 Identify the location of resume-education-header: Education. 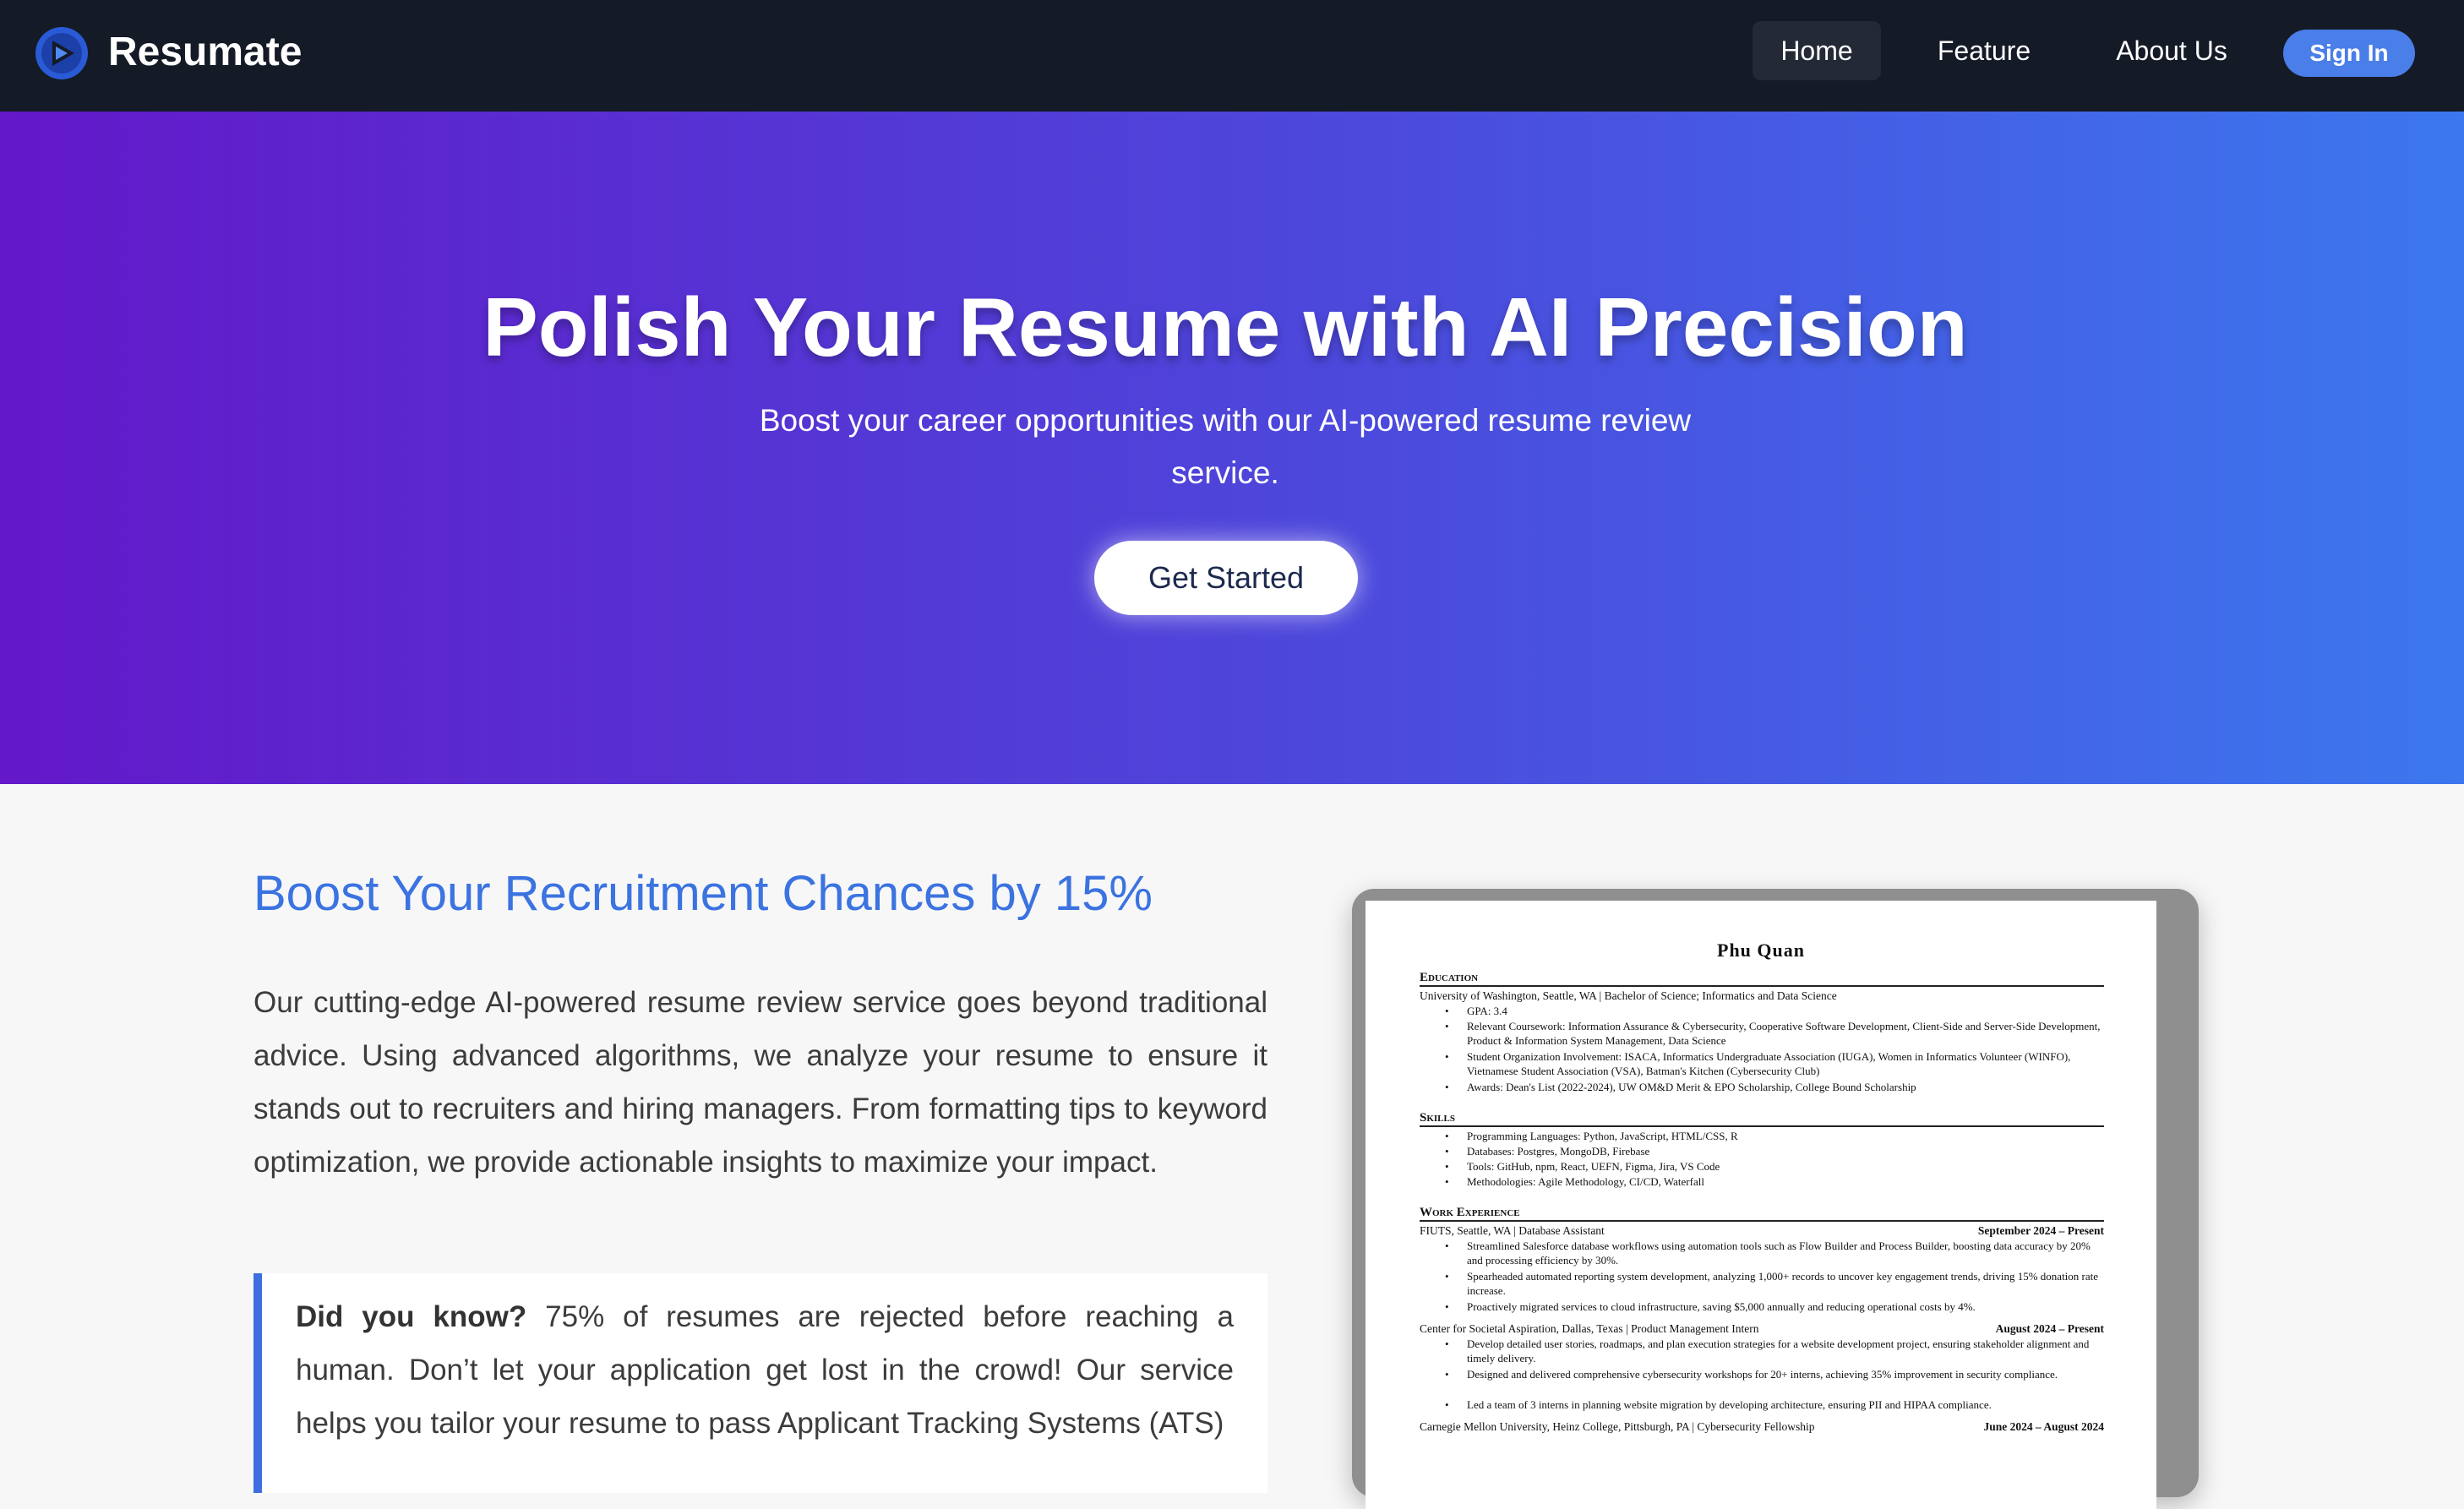
(1762, 978).